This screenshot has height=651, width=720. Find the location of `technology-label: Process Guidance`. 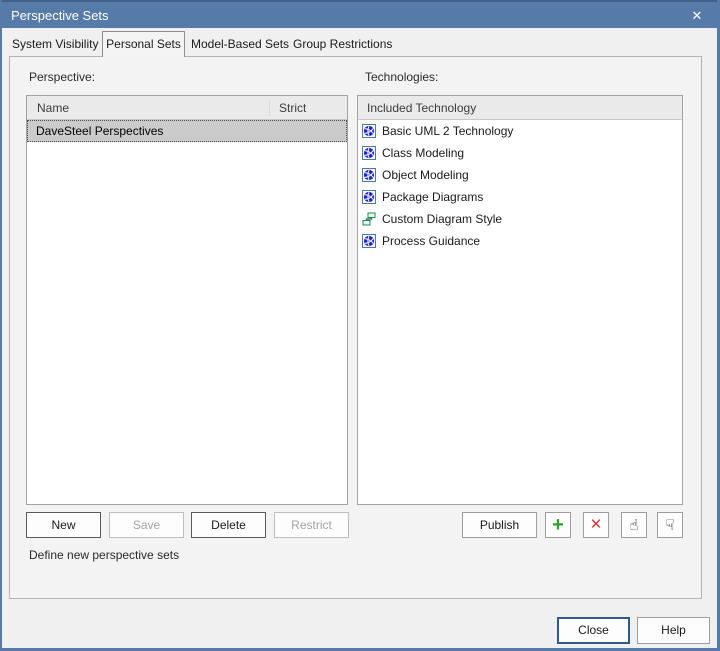

technology-label: Process Guidance is located at coordinates (431, 241).